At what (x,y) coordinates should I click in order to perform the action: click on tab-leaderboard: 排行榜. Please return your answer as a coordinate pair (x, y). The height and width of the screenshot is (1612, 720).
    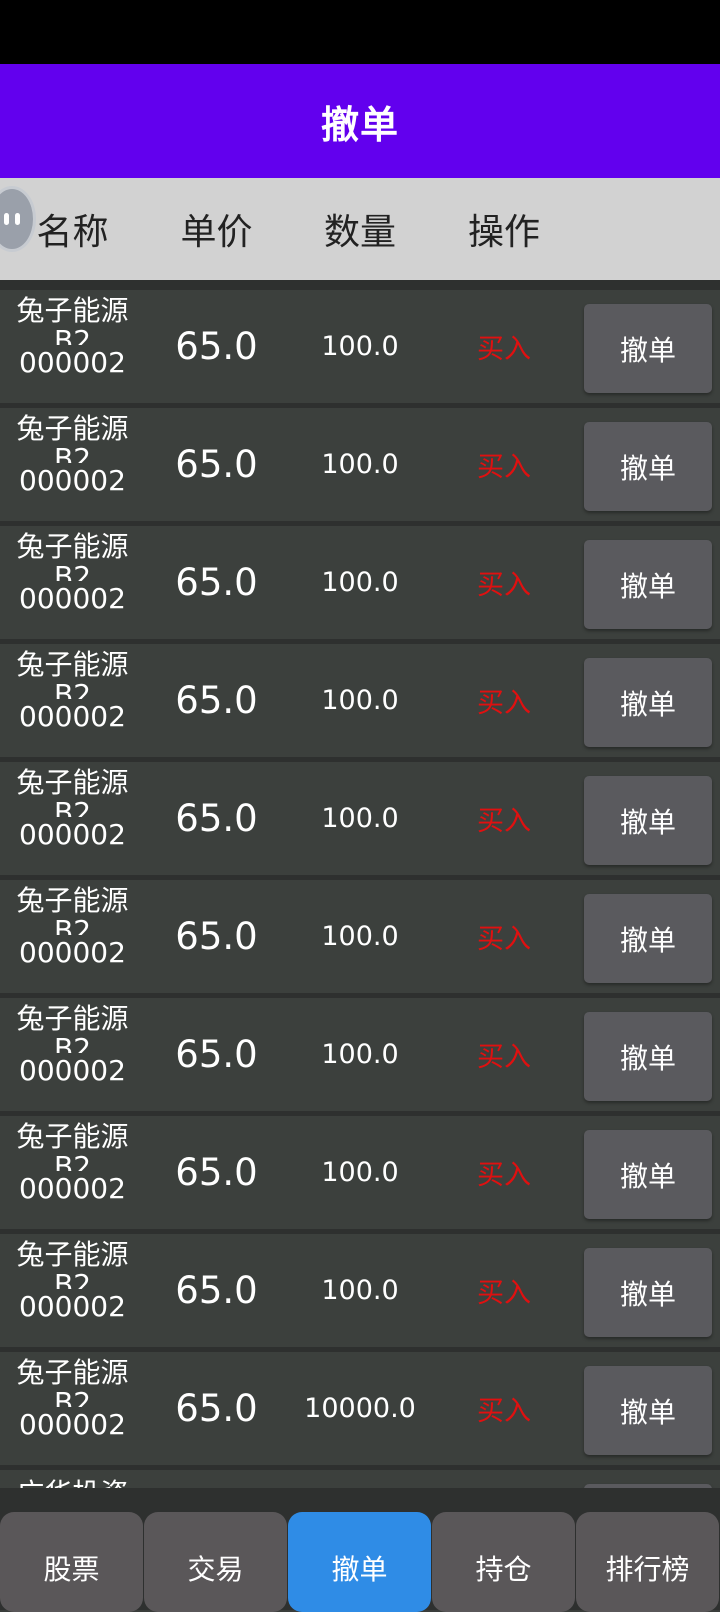
    Looking at the image, I should click on (647, 1562).